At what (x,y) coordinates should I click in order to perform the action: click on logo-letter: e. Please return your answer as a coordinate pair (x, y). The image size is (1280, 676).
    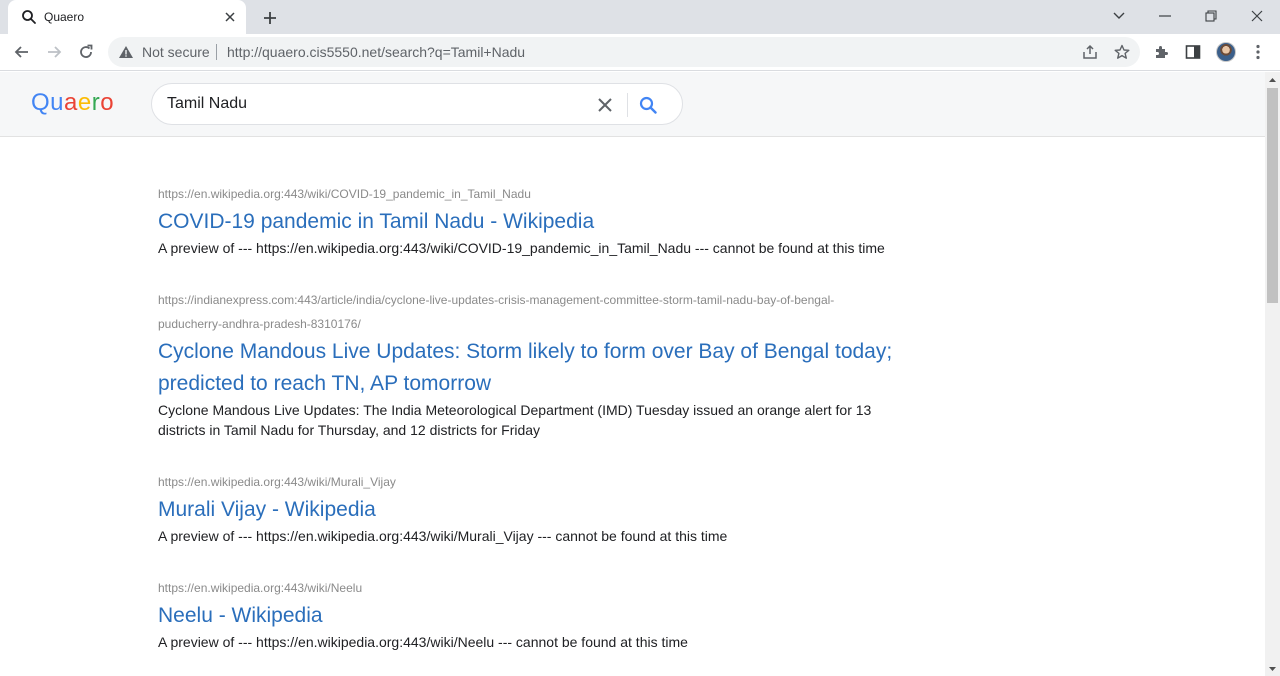
    Looking at the image, I should click on (84, 102).